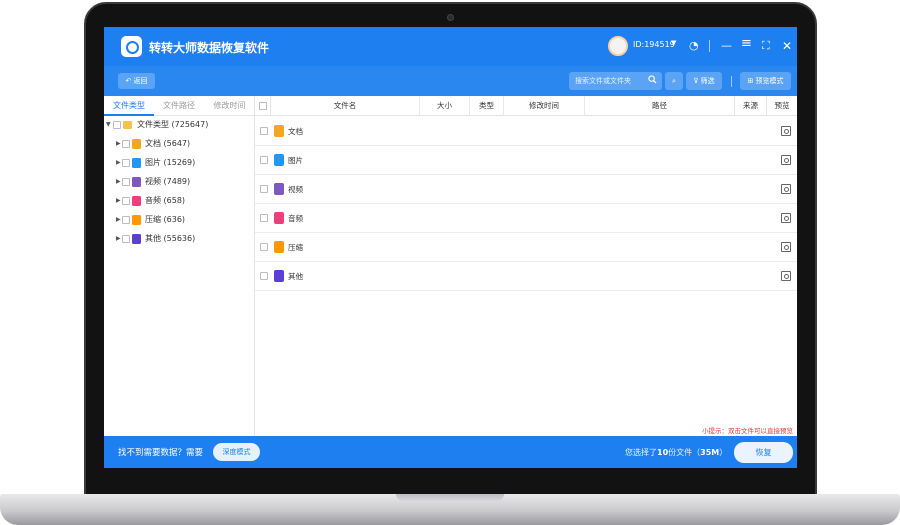 This screenshot has width=900, height=525. What do you see at coordinates (450, 81) in the screenshot?
I see `toolbar: ↶ 返回 搜索文件或文件夹 ⌕ ⊽ 筛选 ⊞ 预览模式` at bounding box center [450, 81].